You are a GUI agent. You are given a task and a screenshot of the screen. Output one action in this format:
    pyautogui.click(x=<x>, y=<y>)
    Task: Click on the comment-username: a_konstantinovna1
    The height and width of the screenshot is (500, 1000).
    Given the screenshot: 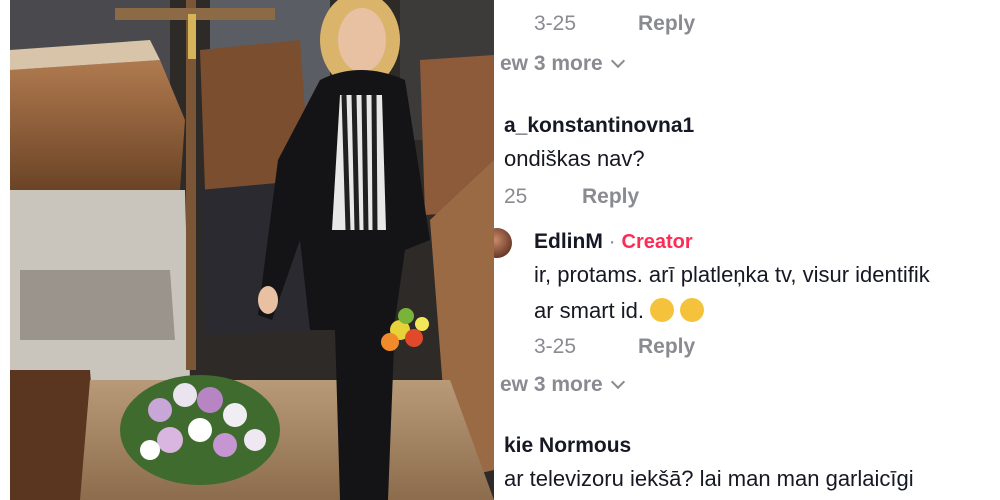 What is the action you would take?
    pyautogui.click(x=599, y=126)
    